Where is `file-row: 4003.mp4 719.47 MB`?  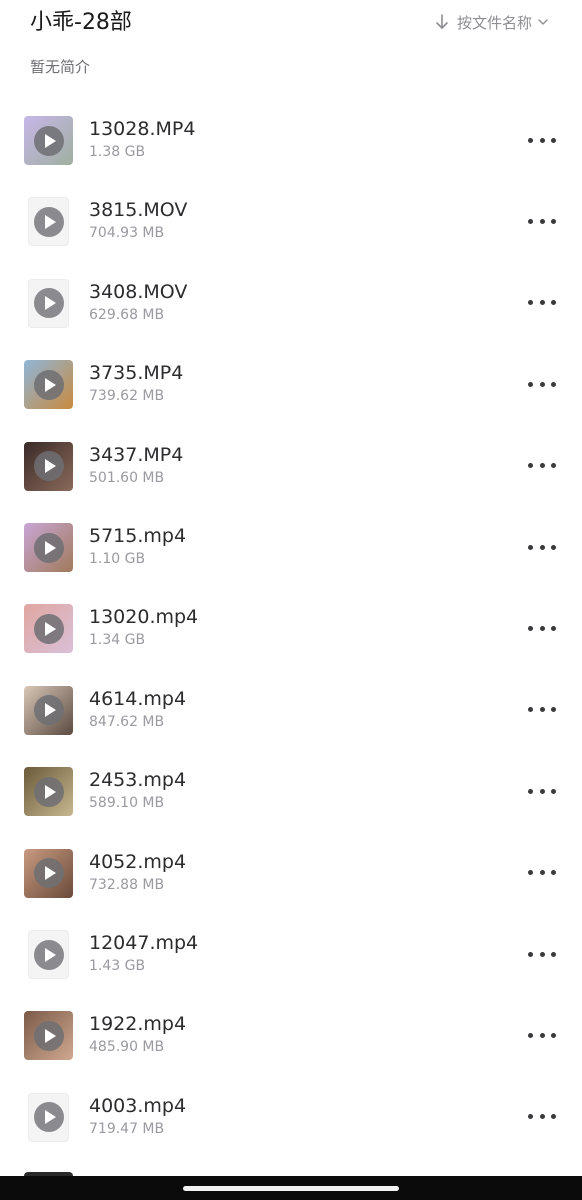
file-row: 4003.mp4 719.47 MB is located at coordinates (291, 1117).